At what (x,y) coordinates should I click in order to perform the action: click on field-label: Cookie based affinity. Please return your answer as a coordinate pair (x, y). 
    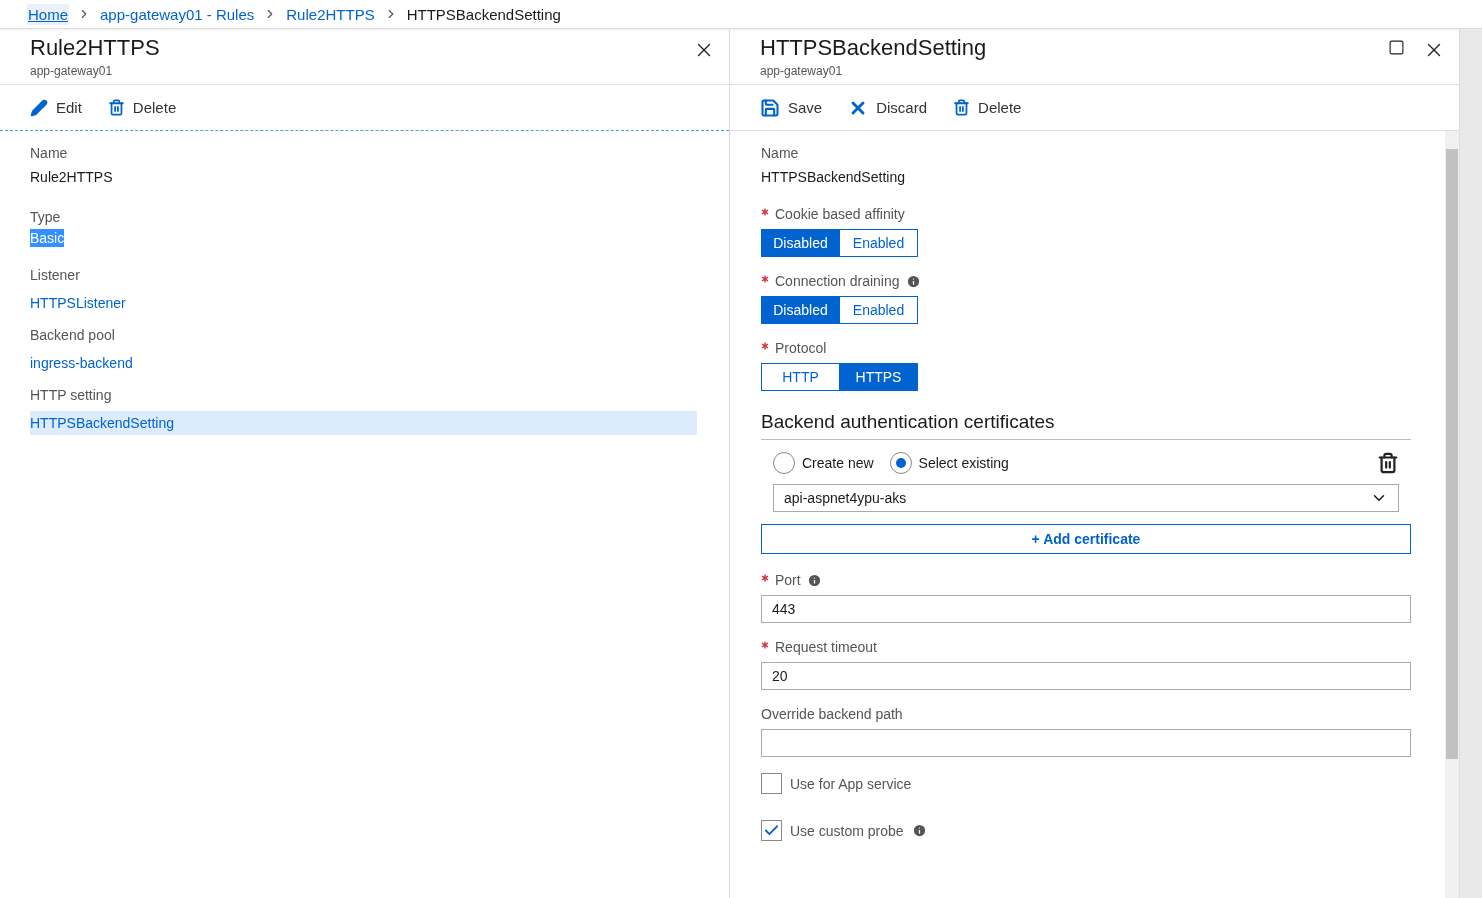
    Looking at the image, I should click on (840, 214).